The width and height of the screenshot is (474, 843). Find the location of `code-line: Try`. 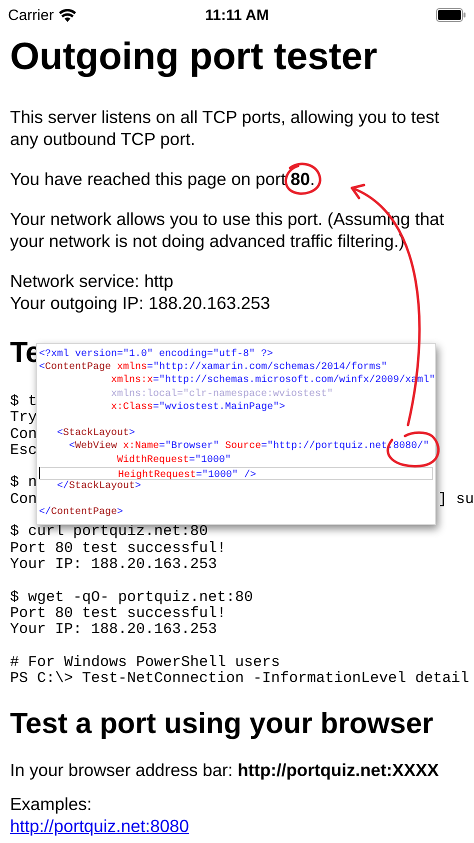

code-line: Try is located at coordinates (24, 418).